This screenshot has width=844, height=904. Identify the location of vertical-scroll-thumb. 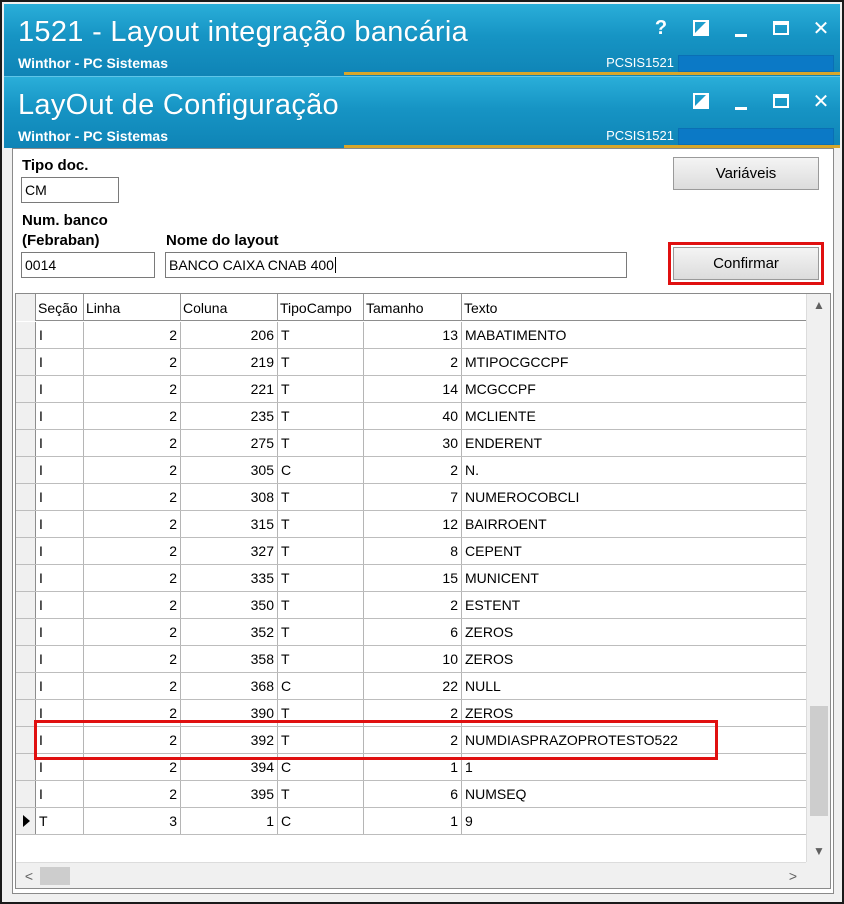
(819, 761).